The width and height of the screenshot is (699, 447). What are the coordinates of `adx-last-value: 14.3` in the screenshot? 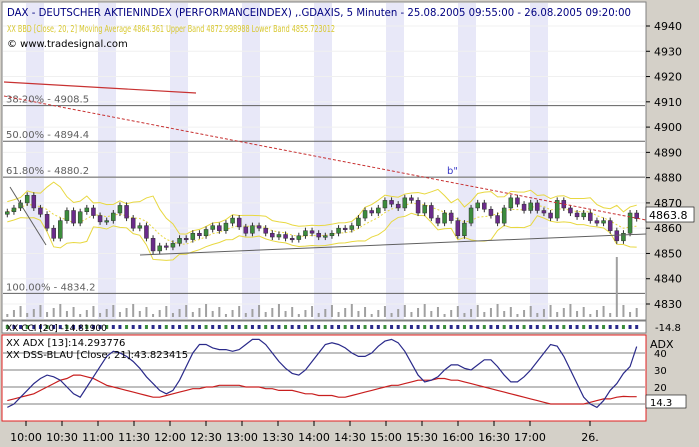 It's located at (661, 403).